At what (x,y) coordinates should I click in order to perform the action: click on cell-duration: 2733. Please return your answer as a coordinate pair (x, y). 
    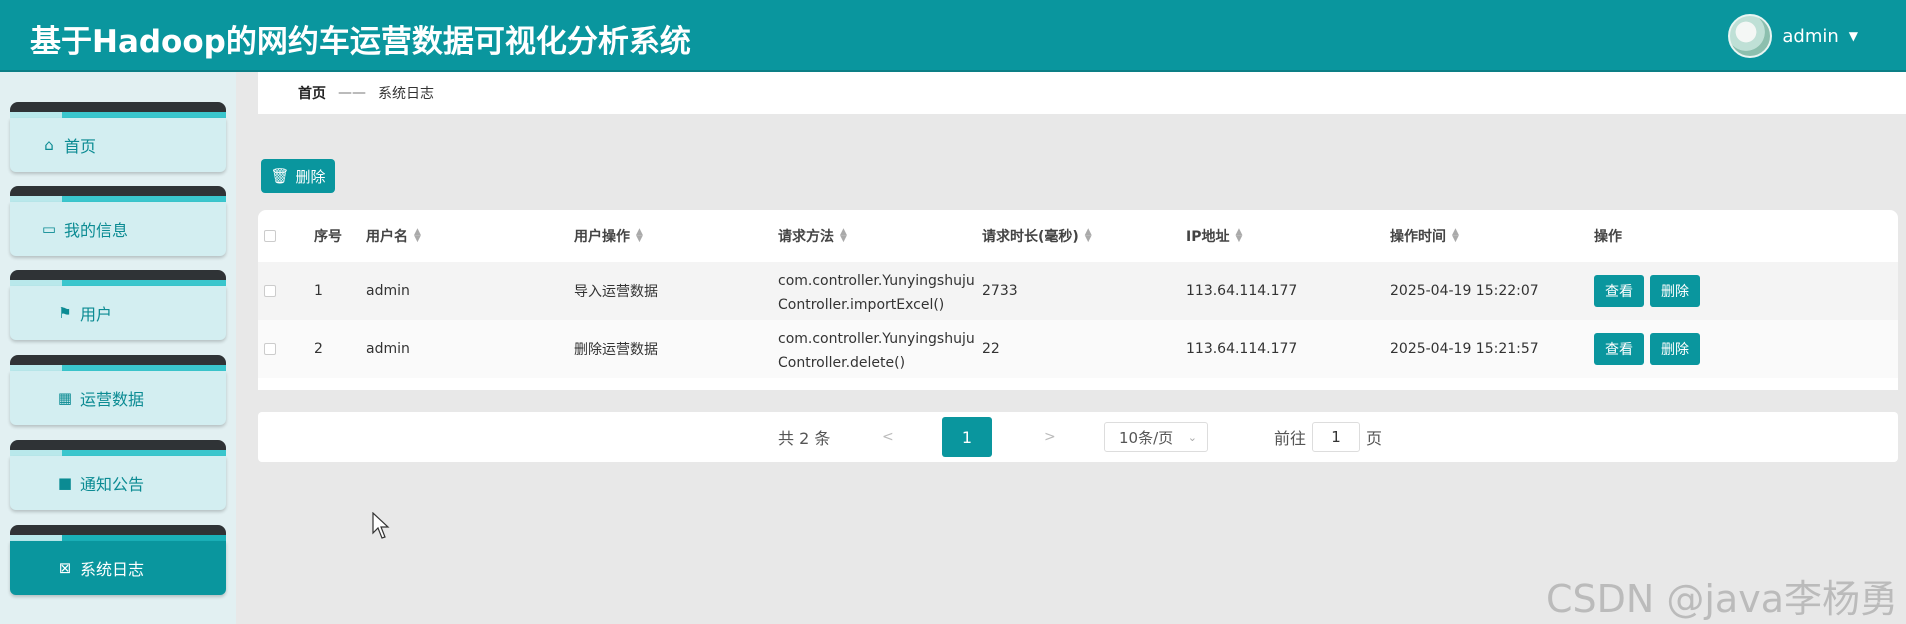
    Looking at the image, I should click on (1000, 291).